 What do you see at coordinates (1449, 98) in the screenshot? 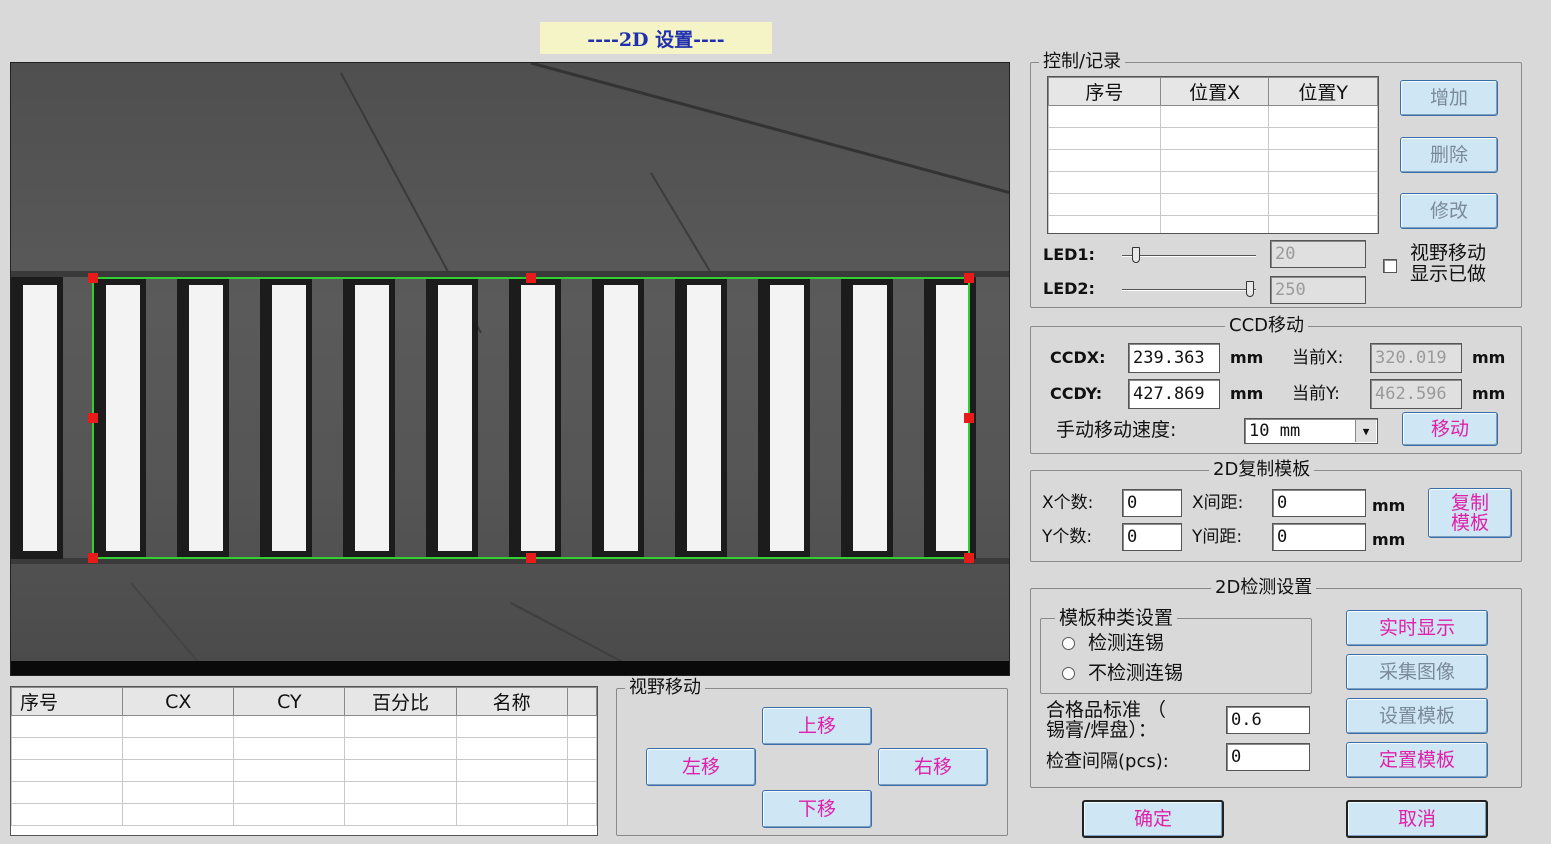
I see `add-button: 增加` at bounding box center [1449, 98].